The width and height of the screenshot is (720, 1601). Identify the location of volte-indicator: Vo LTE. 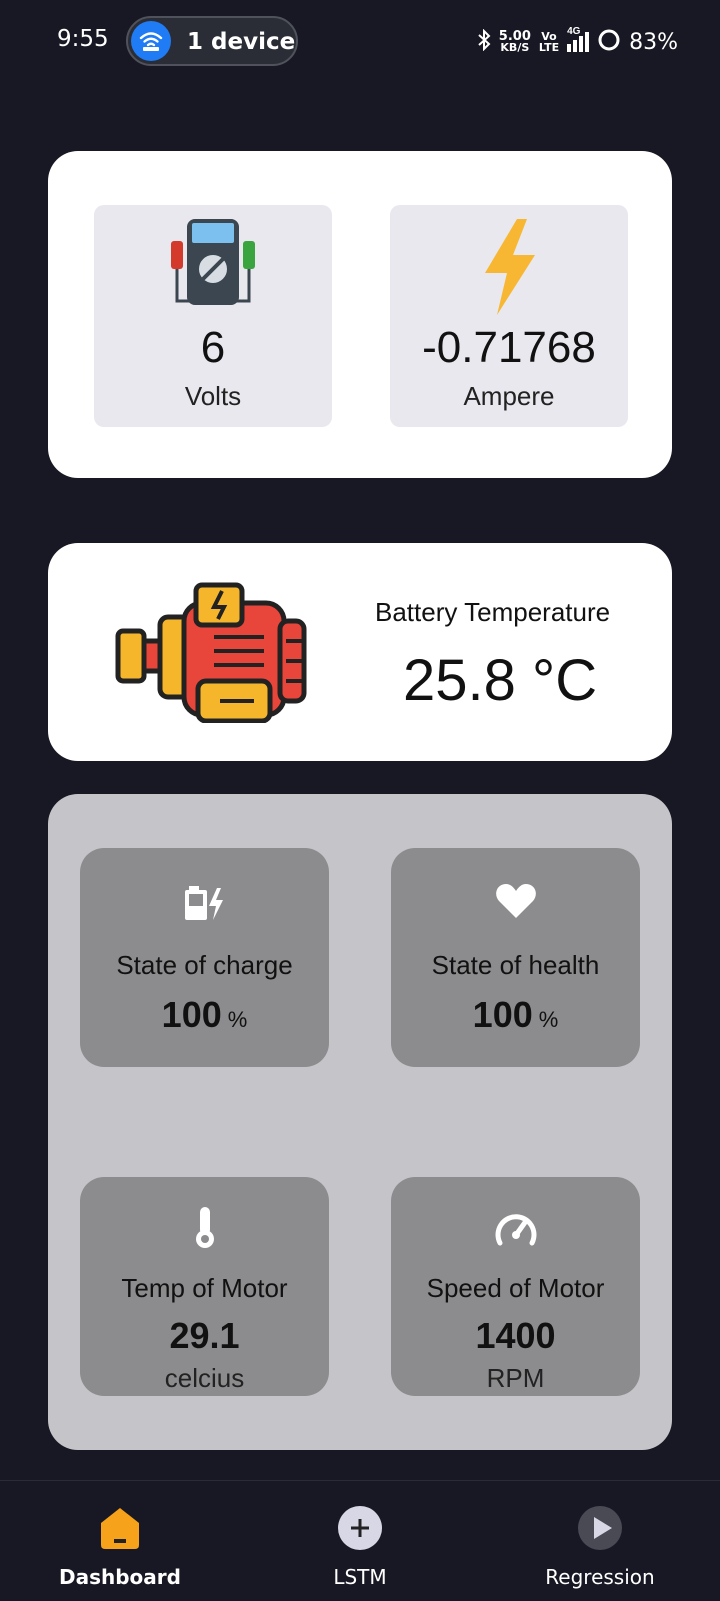
(549, 42).